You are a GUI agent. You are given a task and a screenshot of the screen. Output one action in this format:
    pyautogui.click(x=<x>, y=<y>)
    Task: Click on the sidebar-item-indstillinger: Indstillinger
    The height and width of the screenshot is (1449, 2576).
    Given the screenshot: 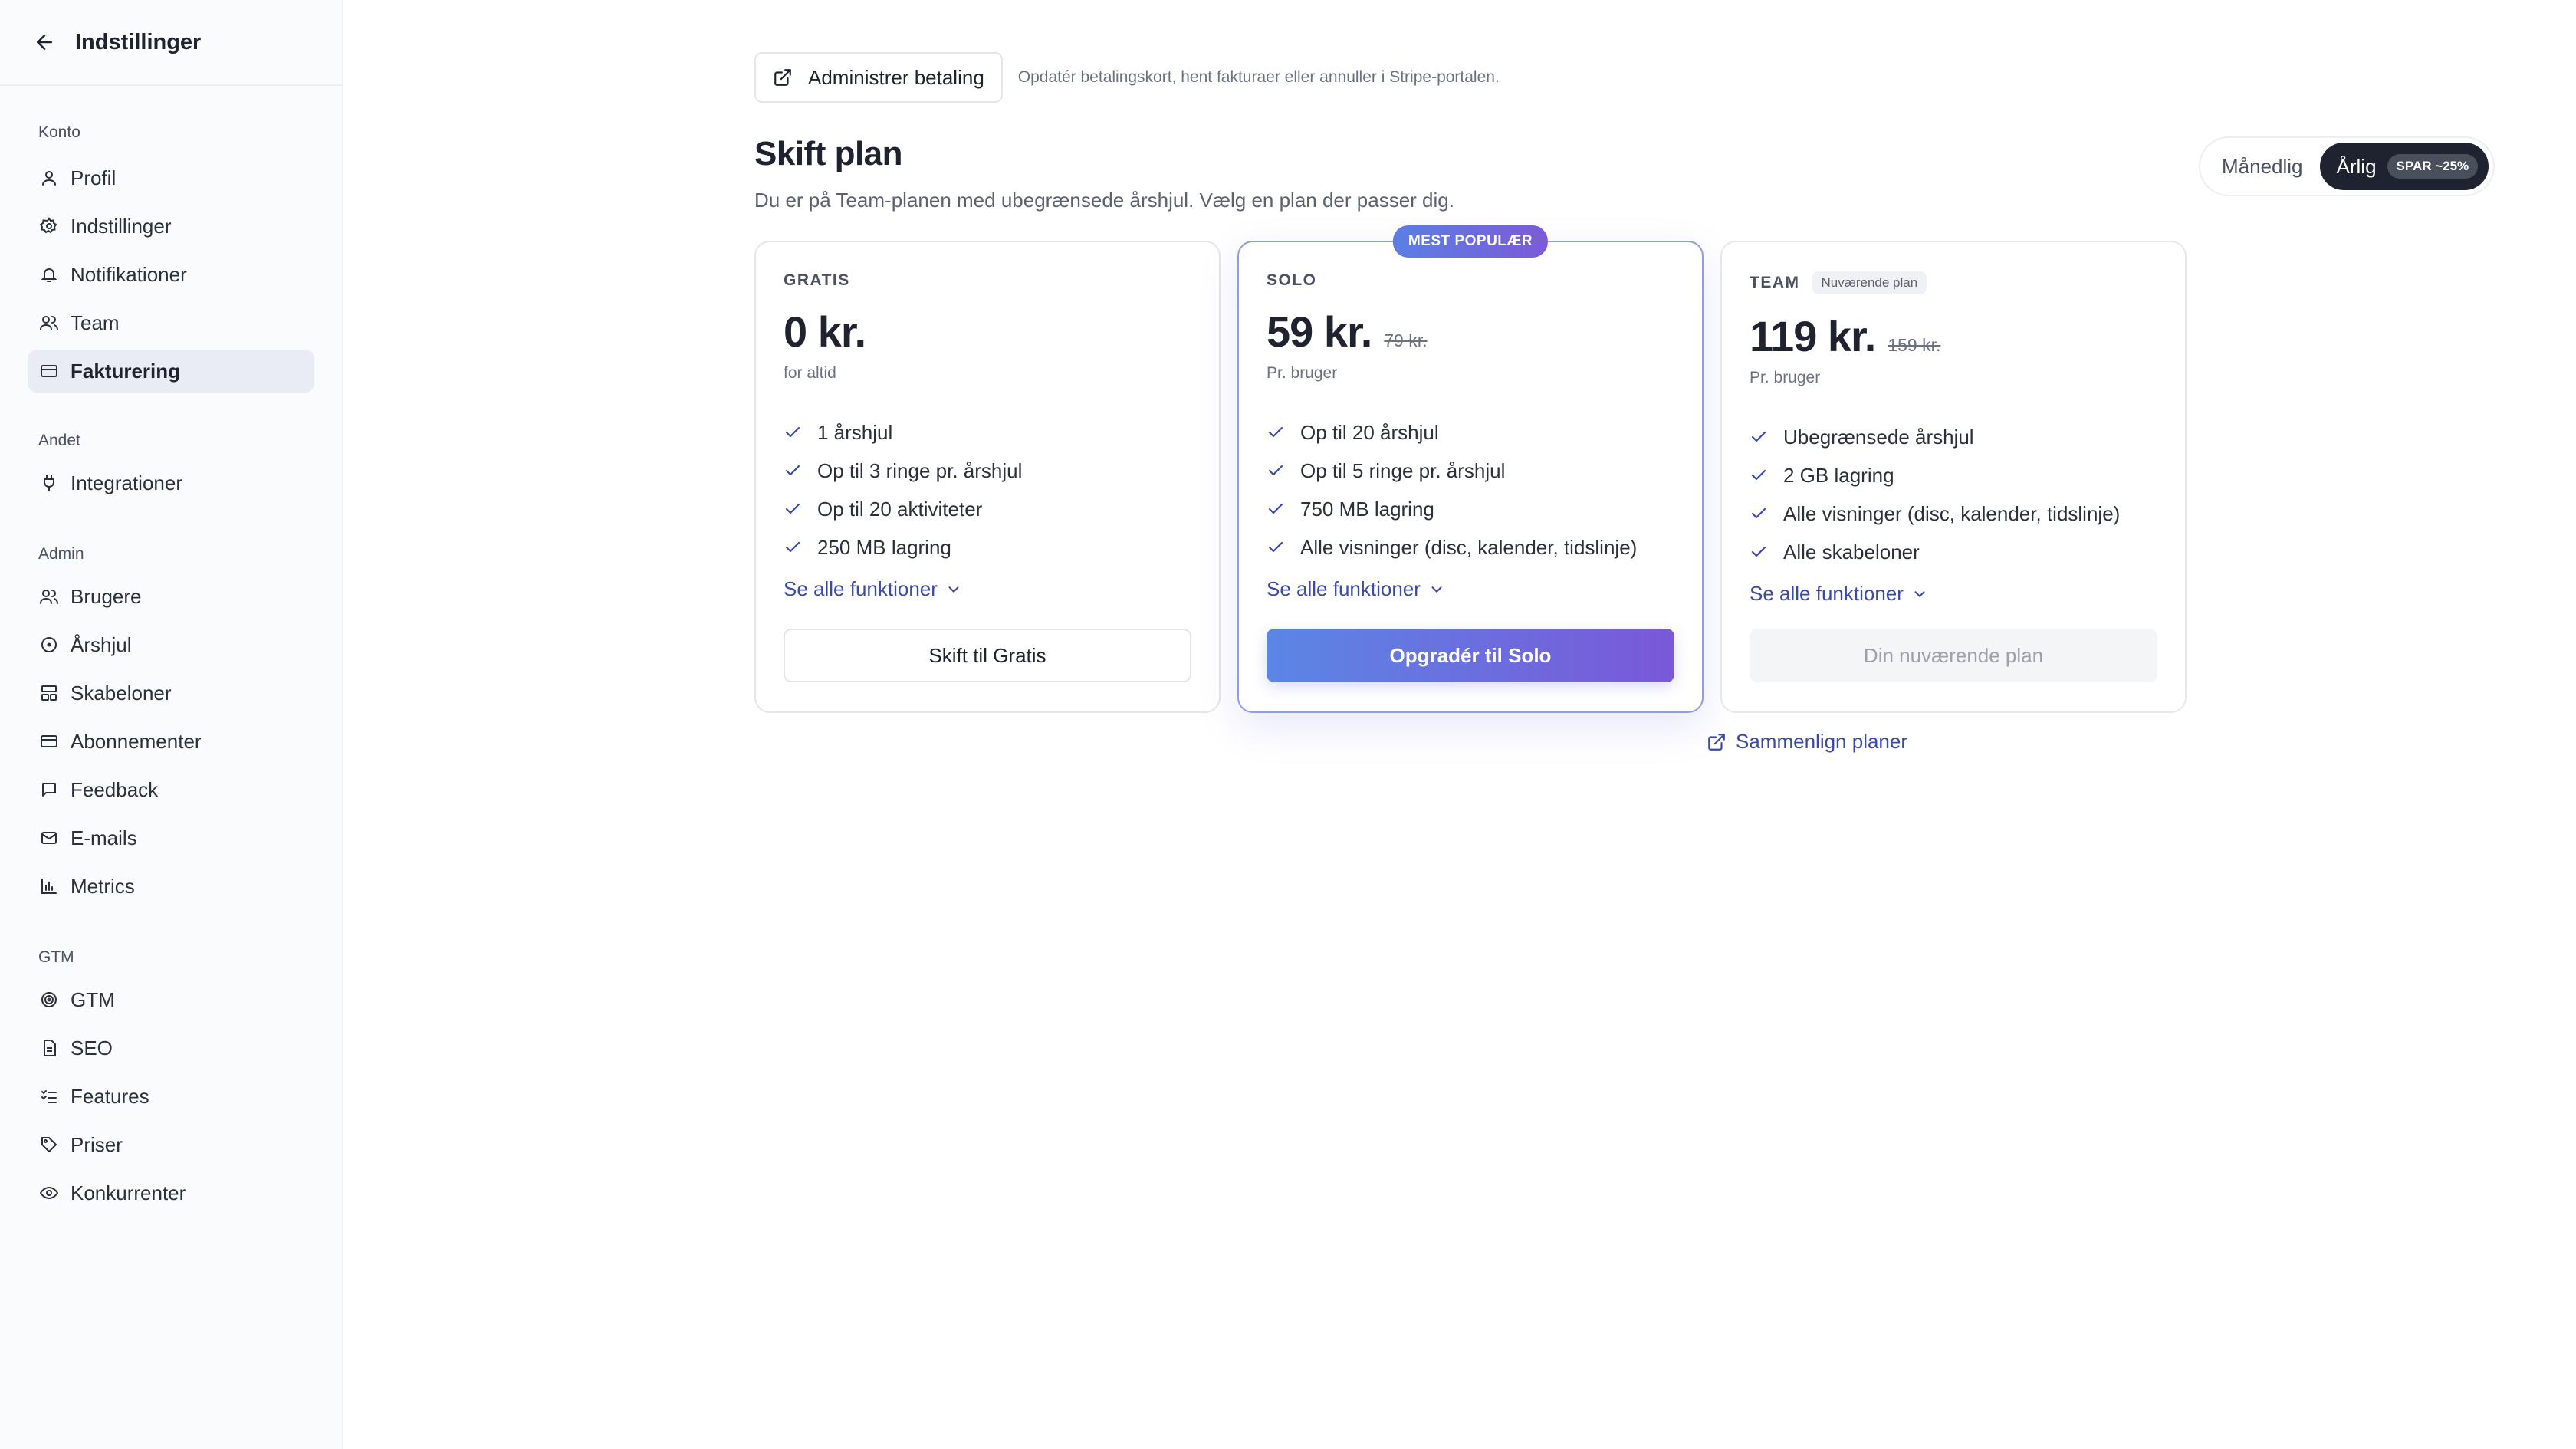 What is the action you would take?
    pyautogui.click(x=171, y=227)
    